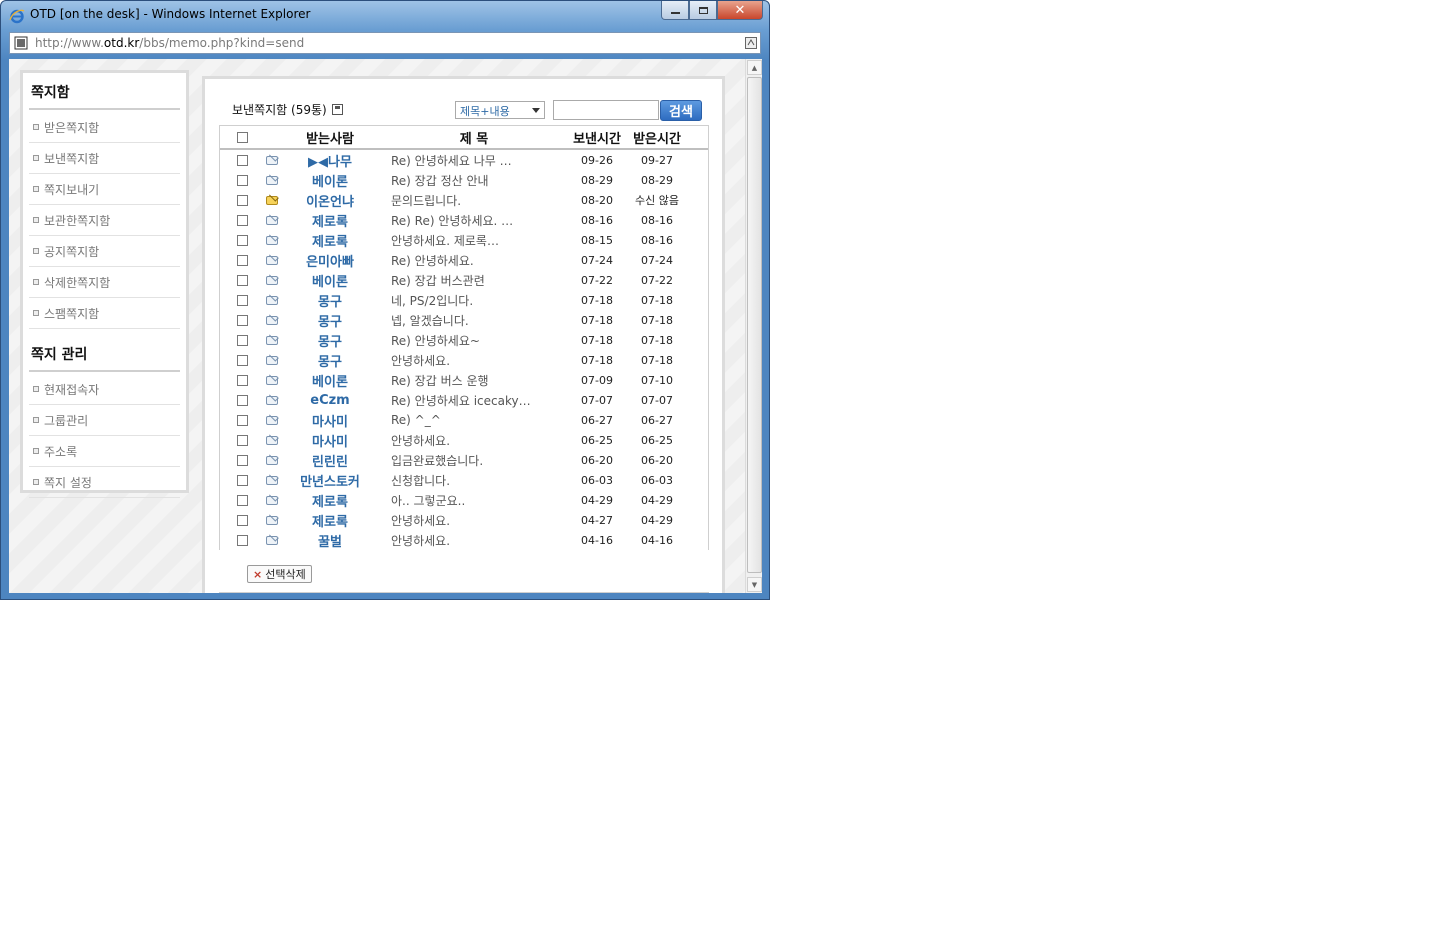 The height and width of the screenshot is (930, 1456). I want to click on recipient-link: 이온언냐, so click(330, 202).